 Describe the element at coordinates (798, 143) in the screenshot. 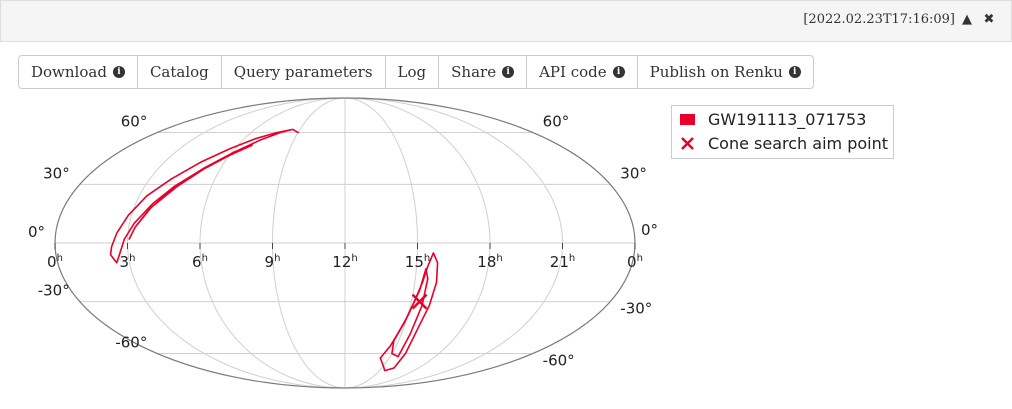

I see `legend-label: Cone search aim point` at that location.